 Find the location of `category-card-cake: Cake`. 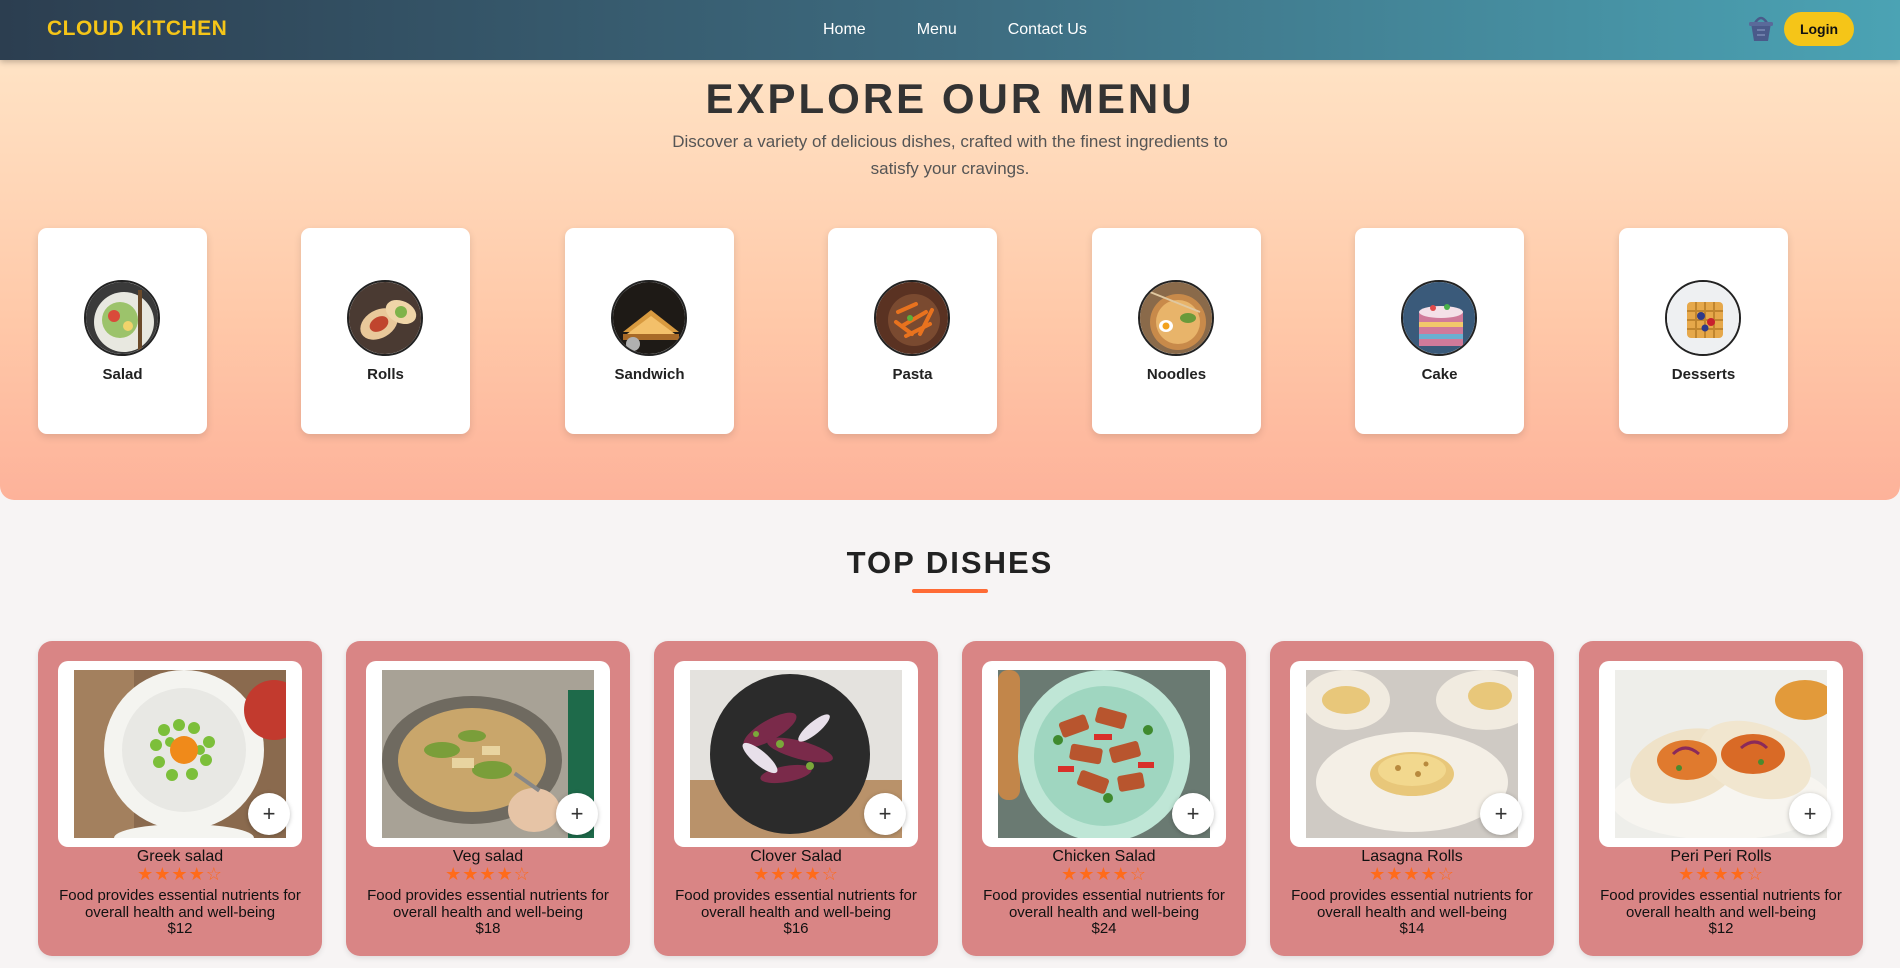

category-card-cake: Cake is located at coordinates (1439, 331).